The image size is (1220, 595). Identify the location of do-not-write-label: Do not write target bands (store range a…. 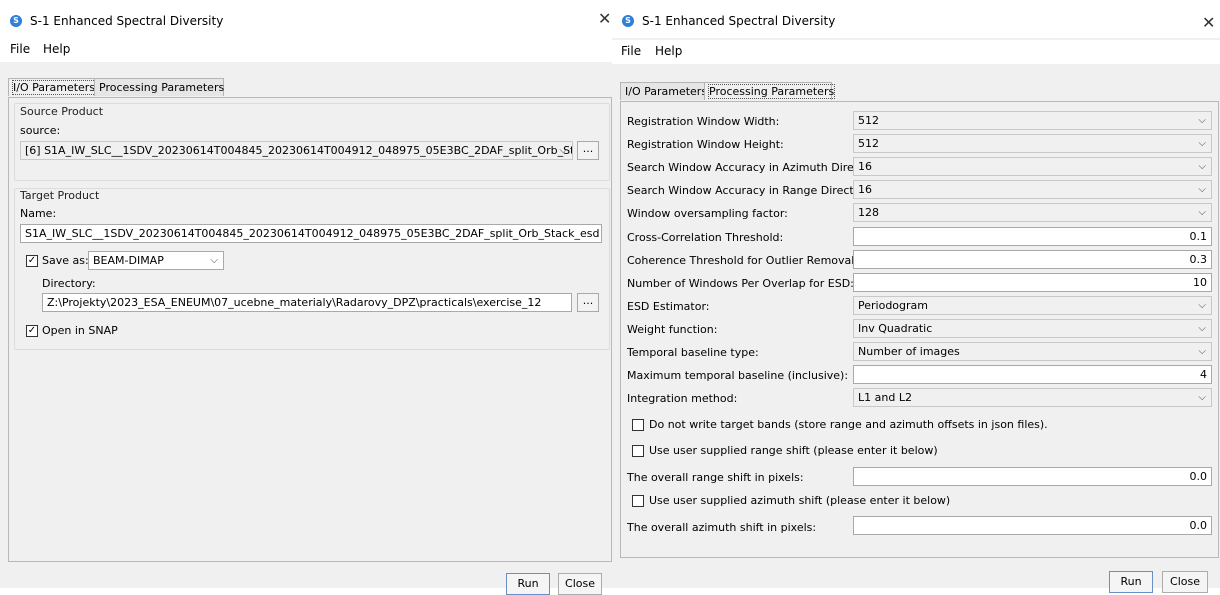
(848, 424).